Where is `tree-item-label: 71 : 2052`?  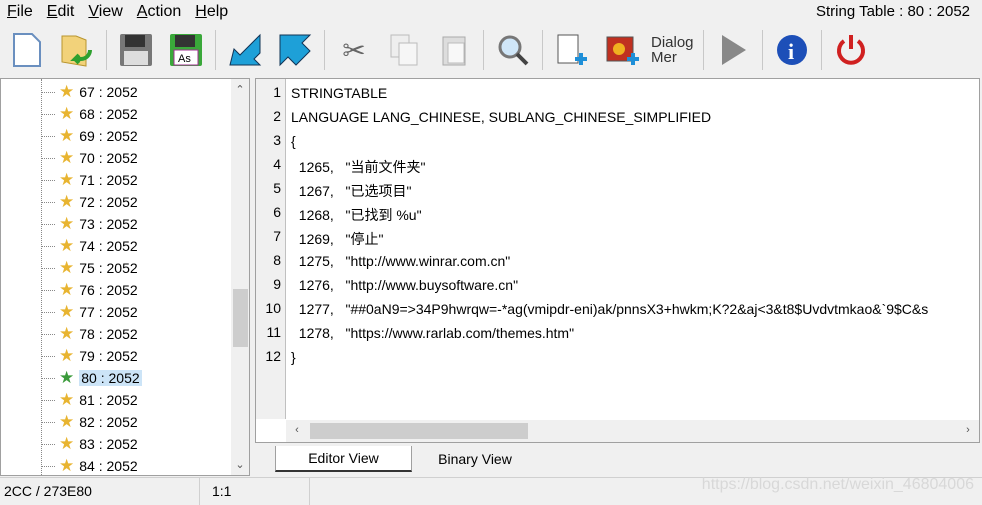
tree-item-label: 71 : 2052 is located at coordinates (108, 180).